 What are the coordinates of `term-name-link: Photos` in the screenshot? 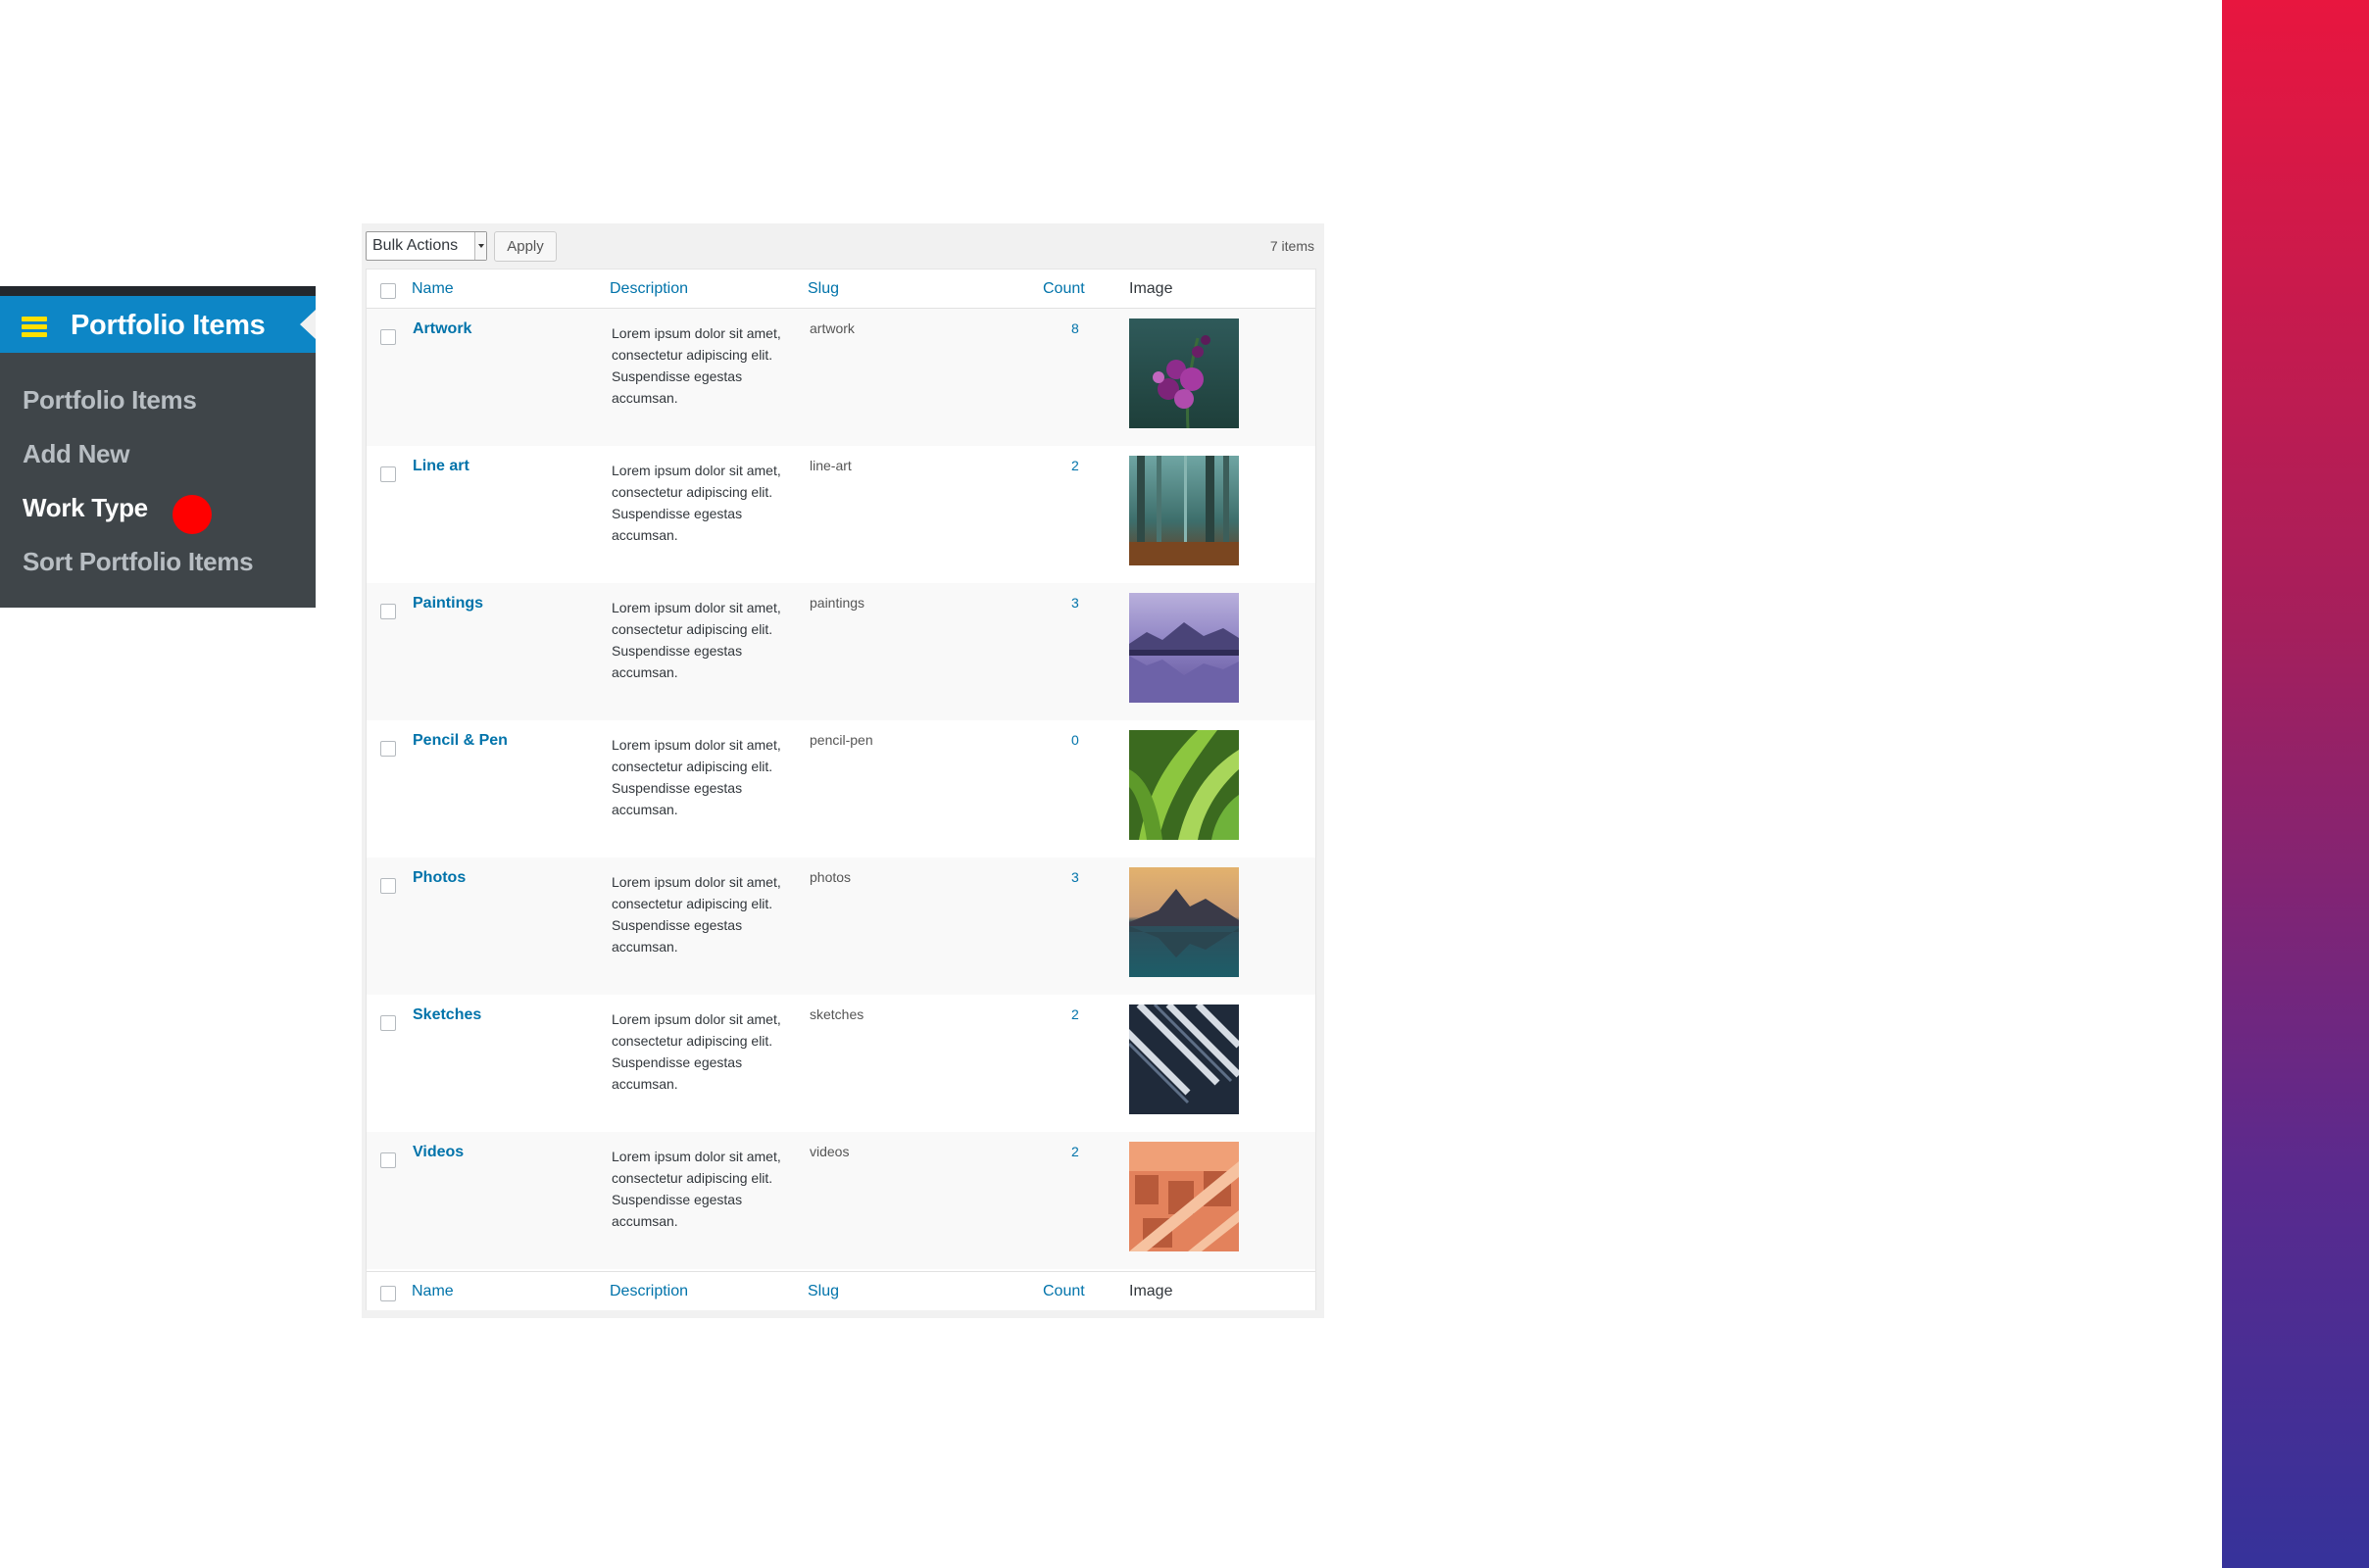 It's located at (439, 878).